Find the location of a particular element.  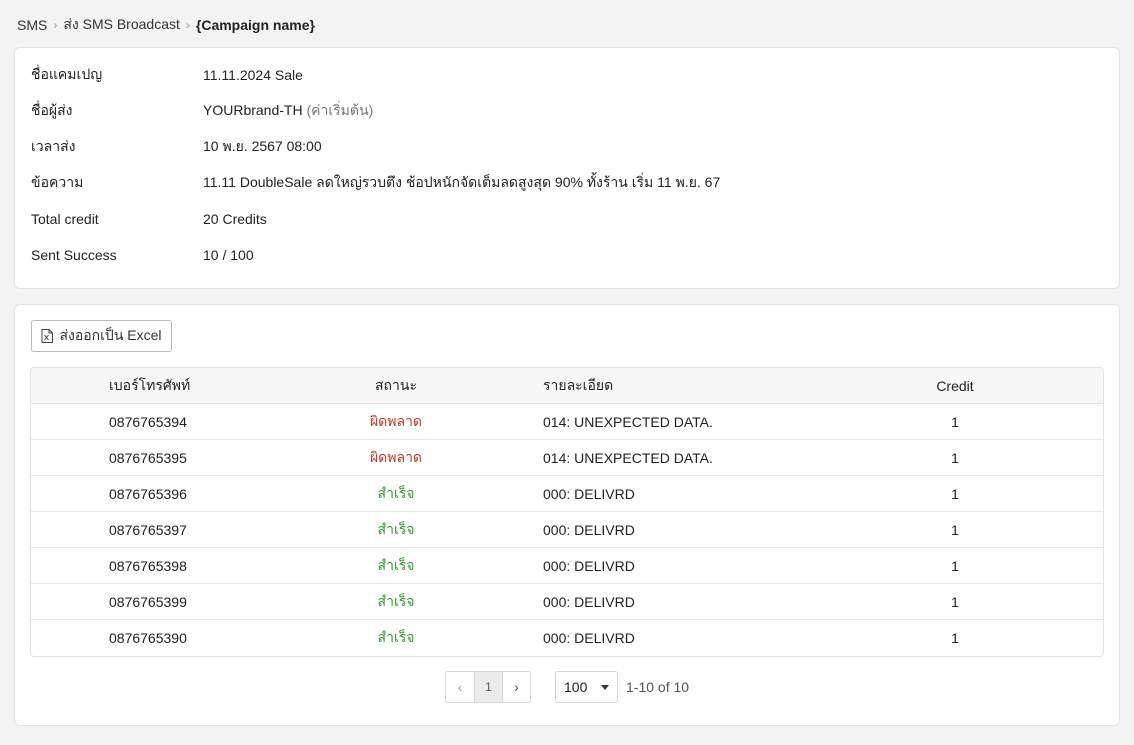

cell-phone: 0876765398 is located at coordinates (148, 566).